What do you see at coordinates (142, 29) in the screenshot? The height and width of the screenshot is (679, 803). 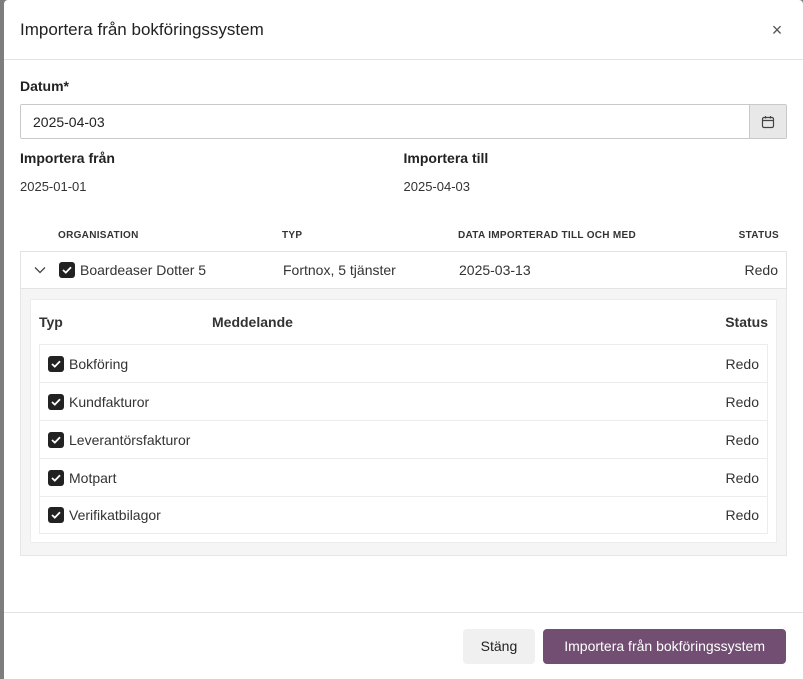 I see `modal-title: Importera från bokföringssystem` at bounding box center [142, 29].